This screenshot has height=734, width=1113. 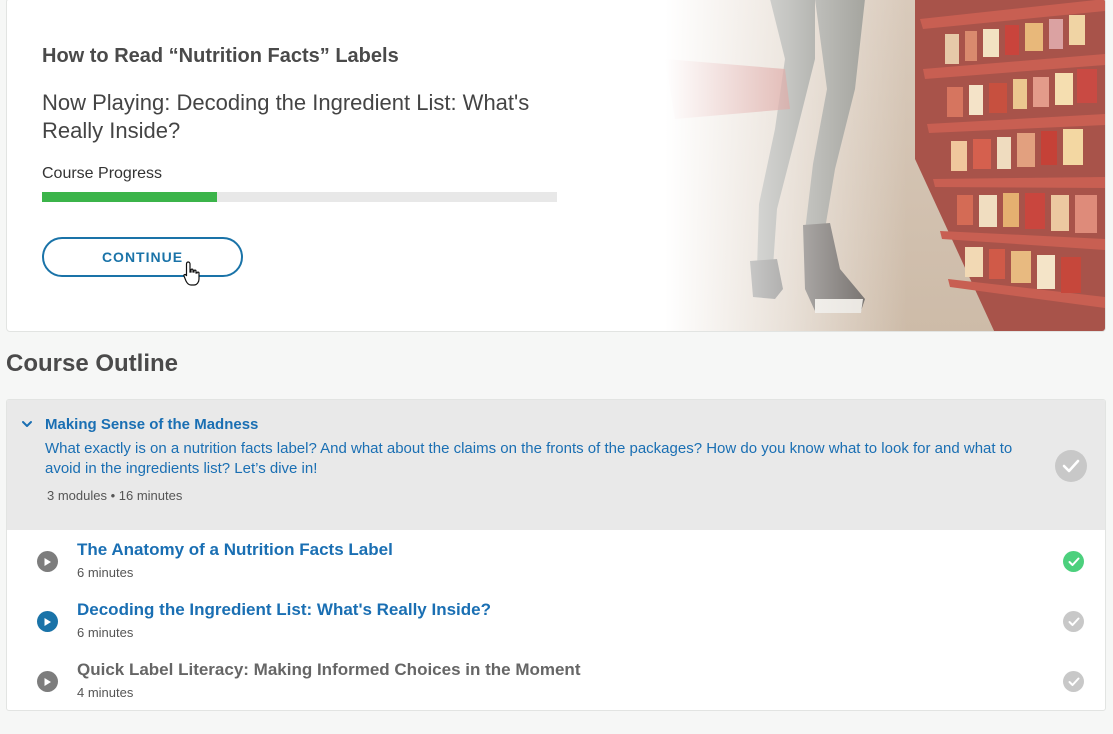 What do you see at coordinates (151, 424) in the screenshot?
I see `section-title: Making Sense of the Madness` at bounding box center [151, 424].